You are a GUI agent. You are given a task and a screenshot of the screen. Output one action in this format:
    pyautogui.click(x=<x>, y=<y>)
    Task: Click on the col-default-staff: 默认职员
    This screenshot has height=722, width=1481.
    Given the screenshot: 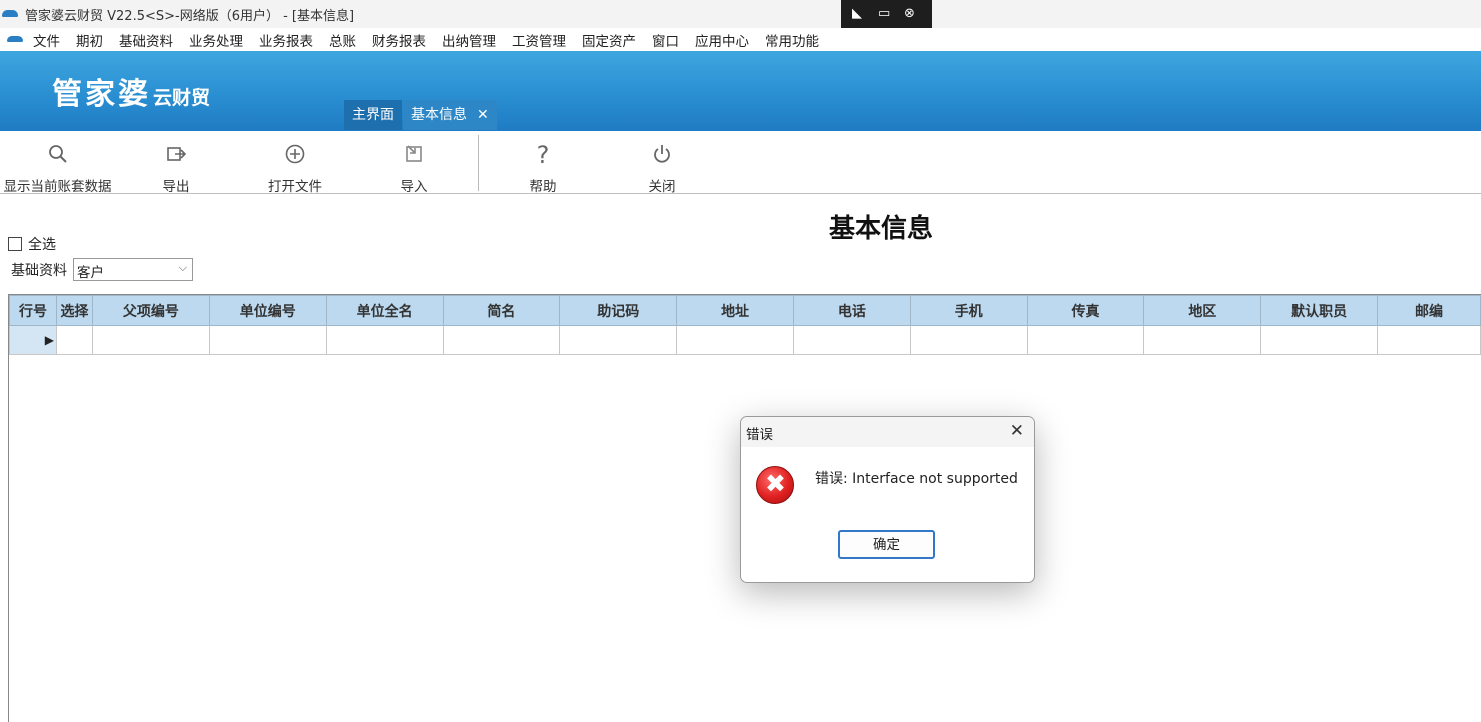 What is the action you would take?
    pyautogui.click(x=1319, y=310)
    